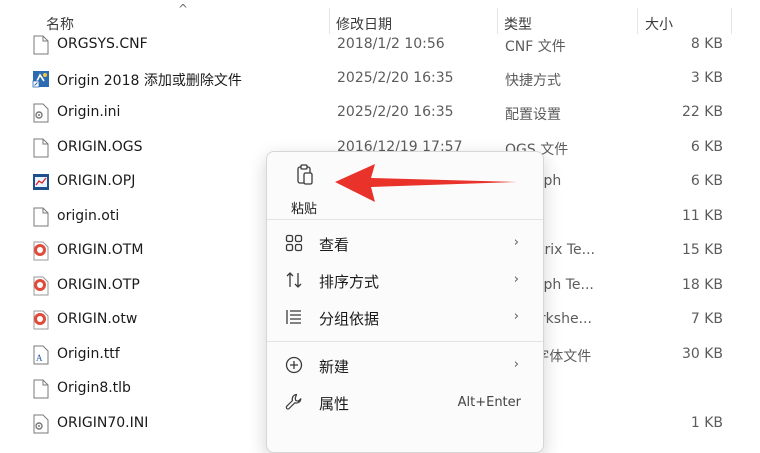  I want to click on file-size: 30 KB, so click(702, 354).